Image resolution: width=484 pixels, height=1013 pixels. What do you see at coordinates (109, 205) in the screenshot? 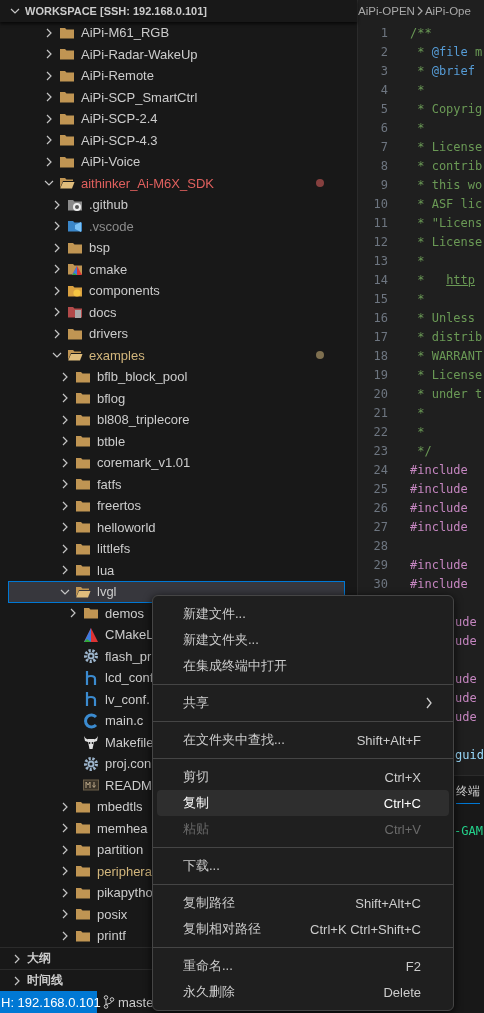
I see `item-label: .github` at bounding box center [109, 205].